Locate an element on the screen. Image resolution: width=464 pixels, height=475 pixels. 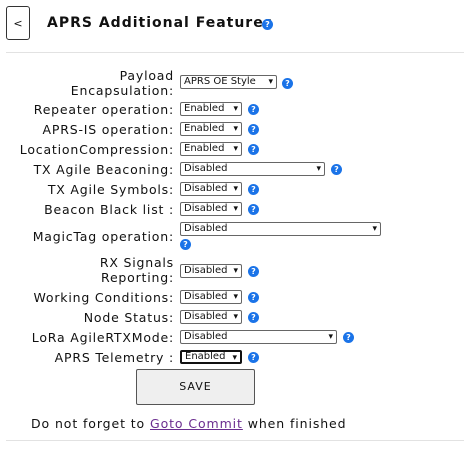
goto-commit-link: Goto Commit is located at coordinates (196, 423).